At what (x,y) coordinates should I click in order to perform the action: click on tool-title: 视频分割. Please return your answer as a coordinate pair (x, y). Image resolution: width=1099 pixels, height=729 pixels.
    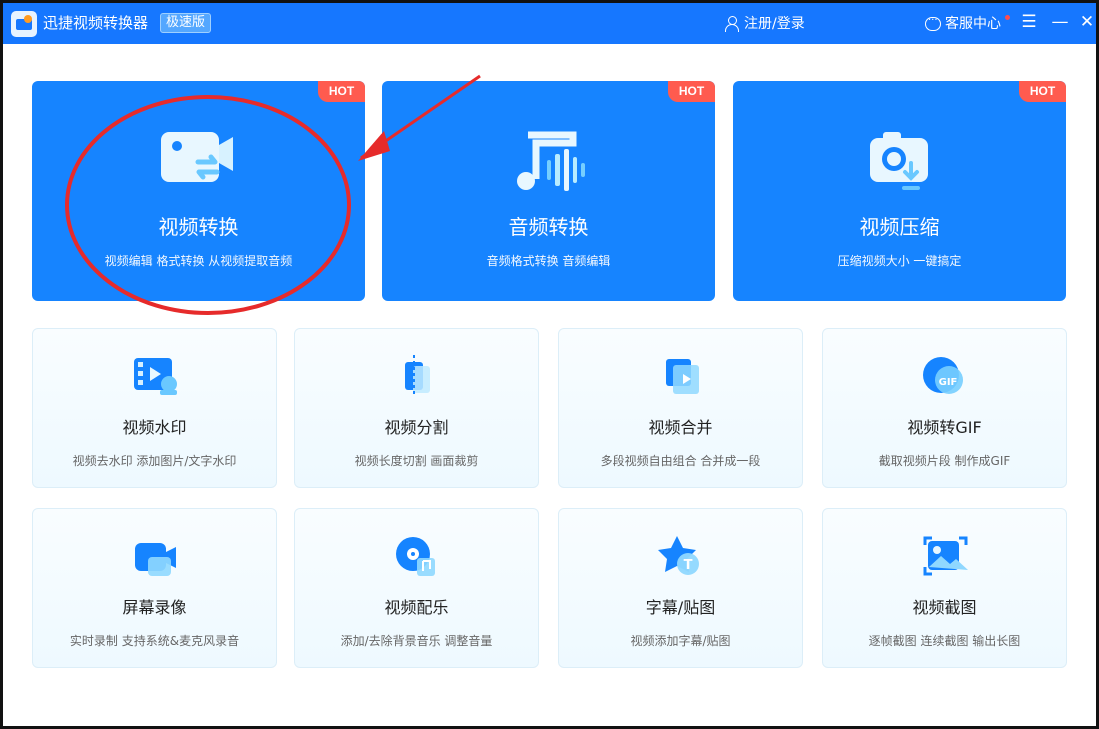
    Looking at the image, I should click on (416, 427).